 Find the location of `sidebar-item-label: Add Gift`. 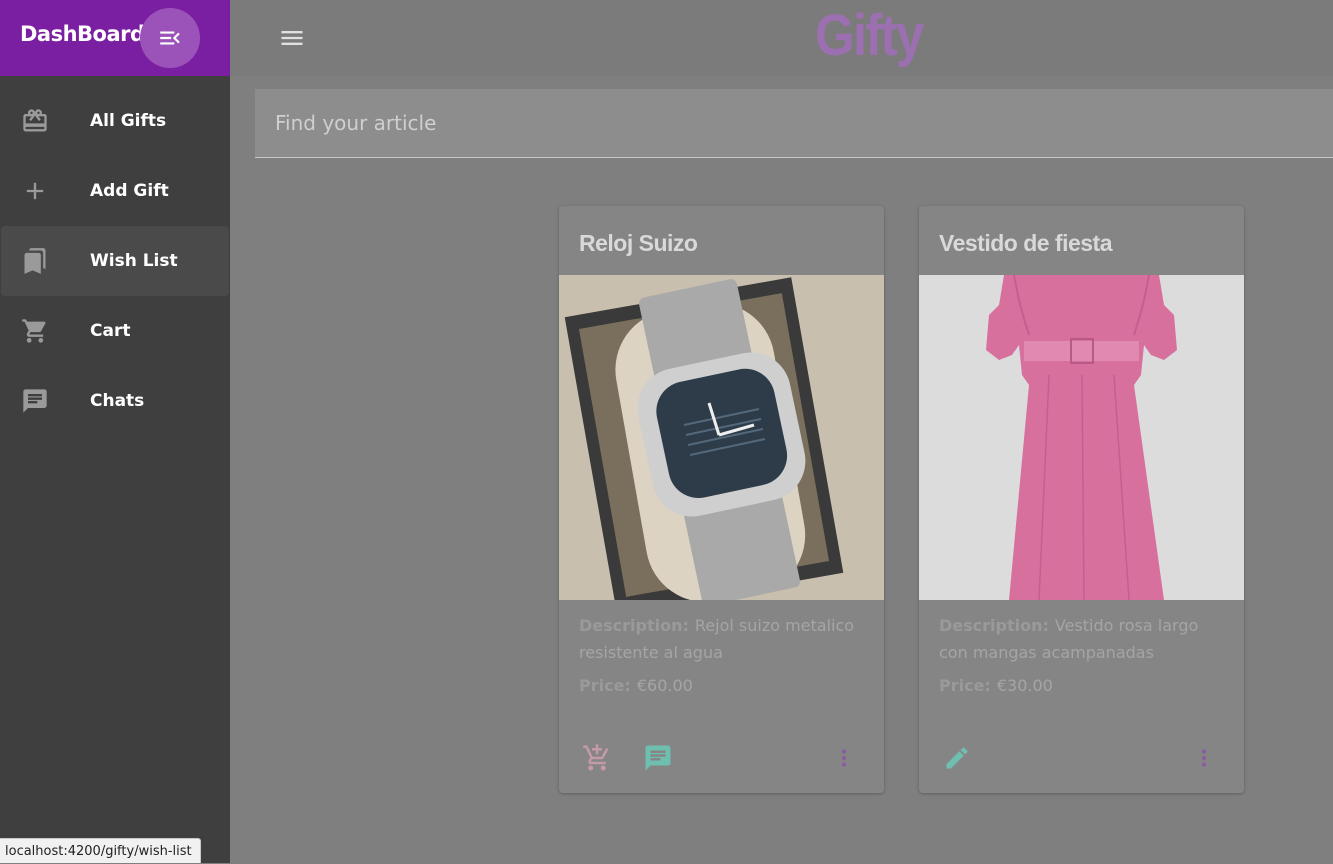

sidebar-item-label: Add Gift is located at coordinates (129, 191).